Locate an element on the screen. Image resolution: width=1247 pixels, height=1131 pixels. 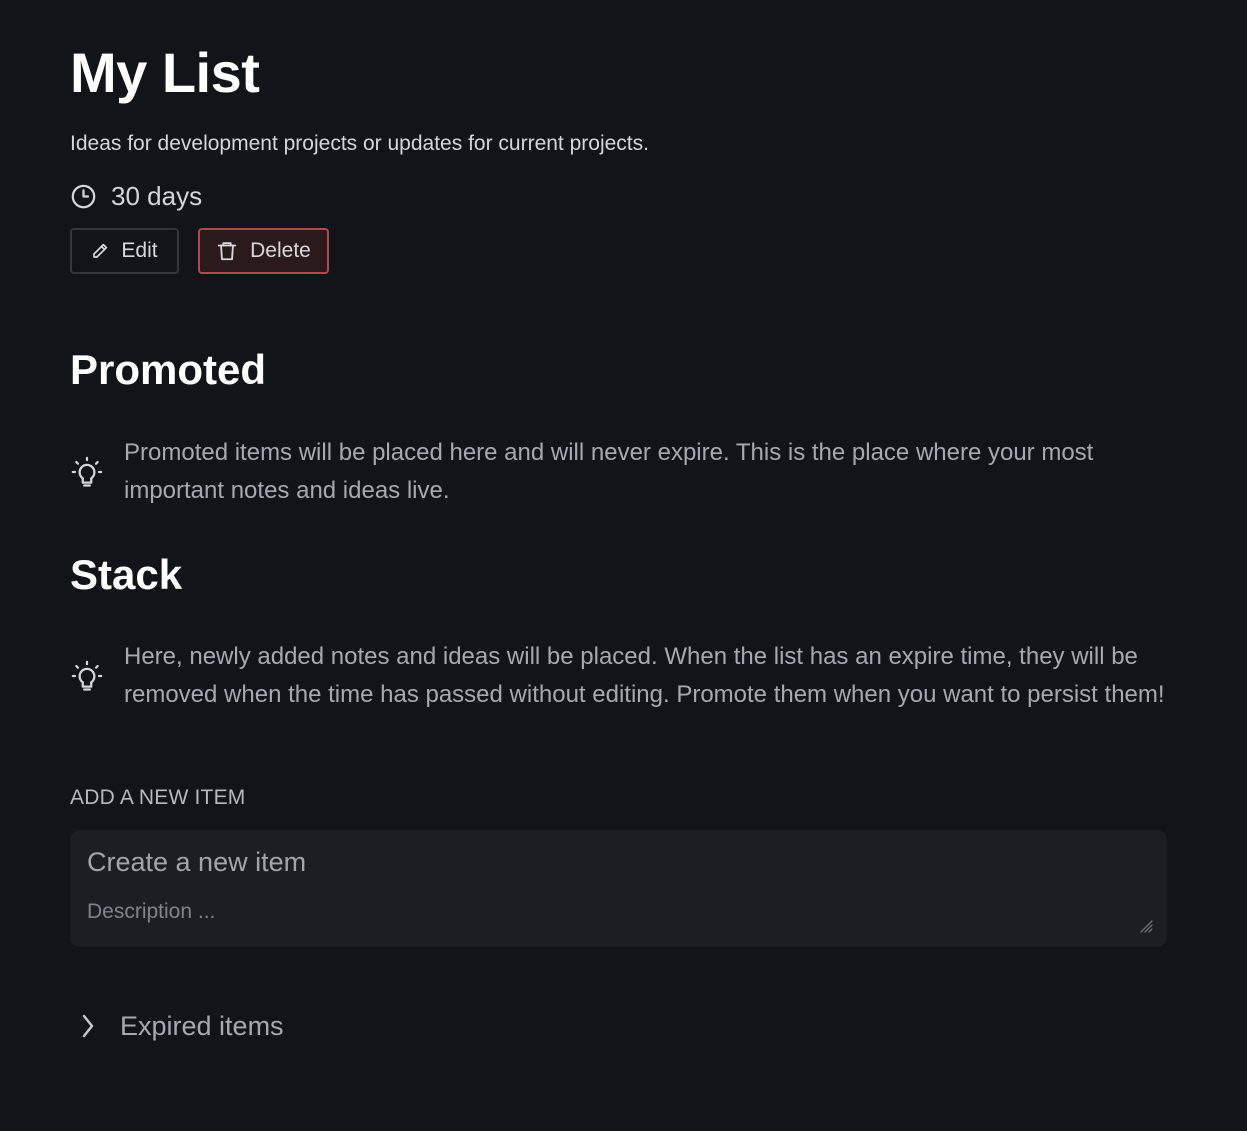
pencil-icon is located at coordinates (100, 251).